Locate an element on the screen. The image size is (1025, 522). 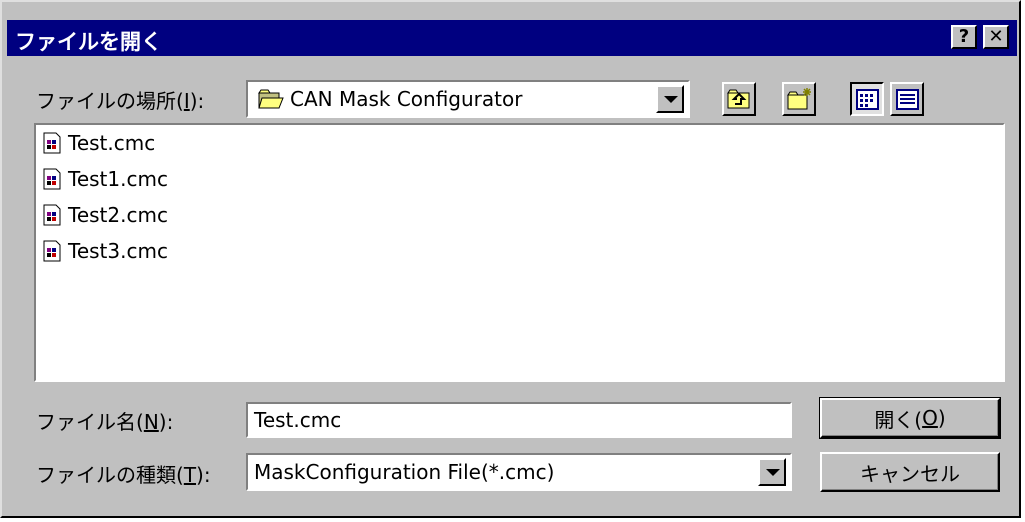
new-folder-icon is located at coordinates (799, 99).